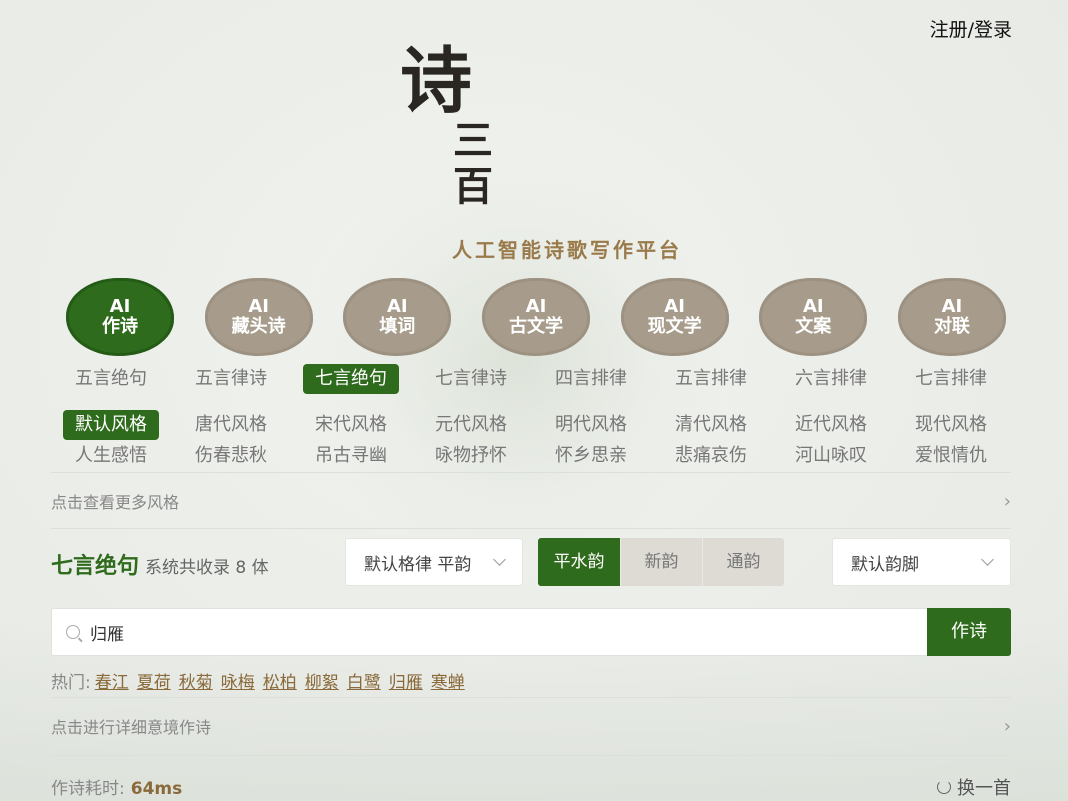 The width and height of the screenshot is (1068, 801). What do you see at coordinates (579, 562) in the screenshot?
I see `rhyme-tab-pingshui: 平水韵` at bounding box center [579, 562].